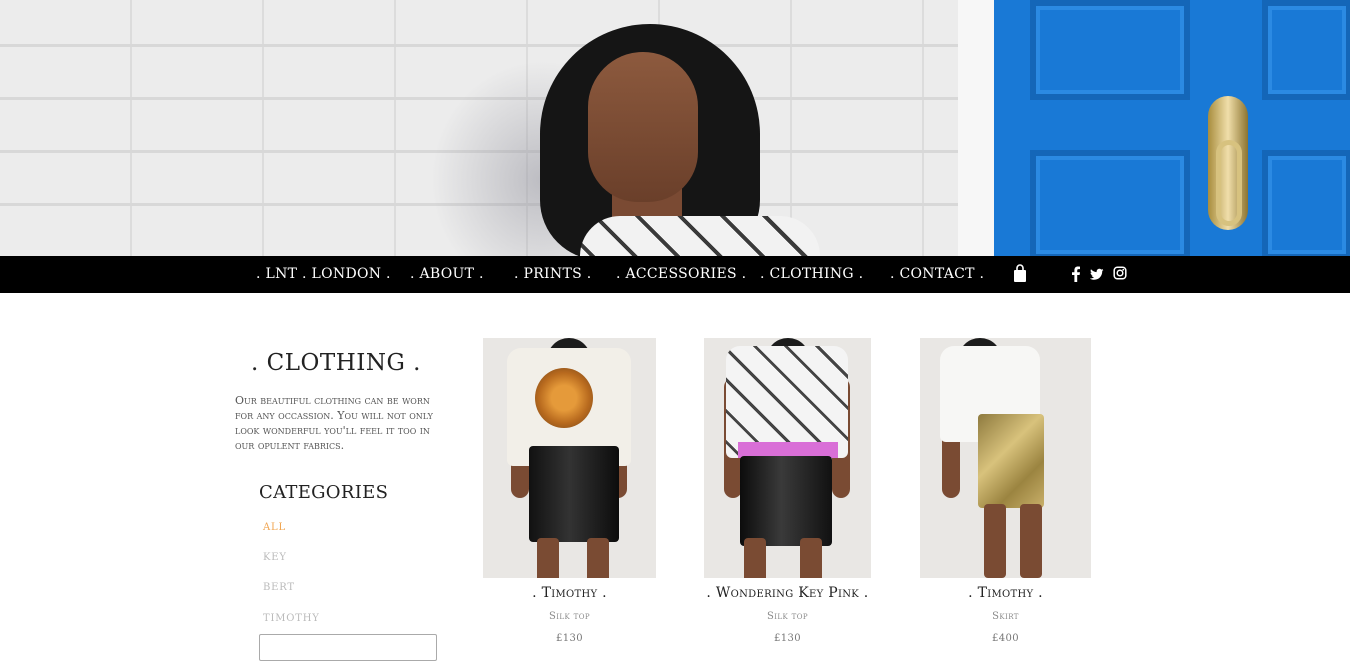 The width and height of the screenshot is (1350, 662). What do you see at coordinates (1096, 274) in the screenshot?
I see `twitter-icon` at bounding box center [1096, 274].